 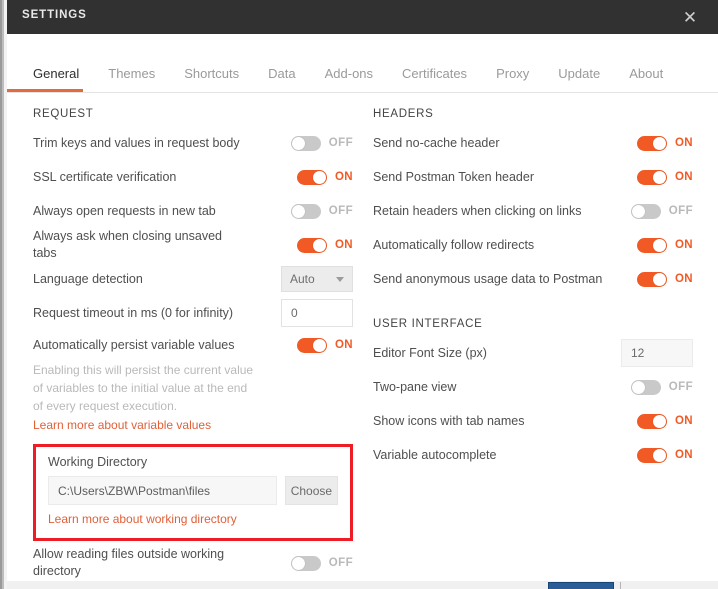 I want to click on setting-row-ssl-verification: SSL certificate verification ON, so click(x=193, y=177).